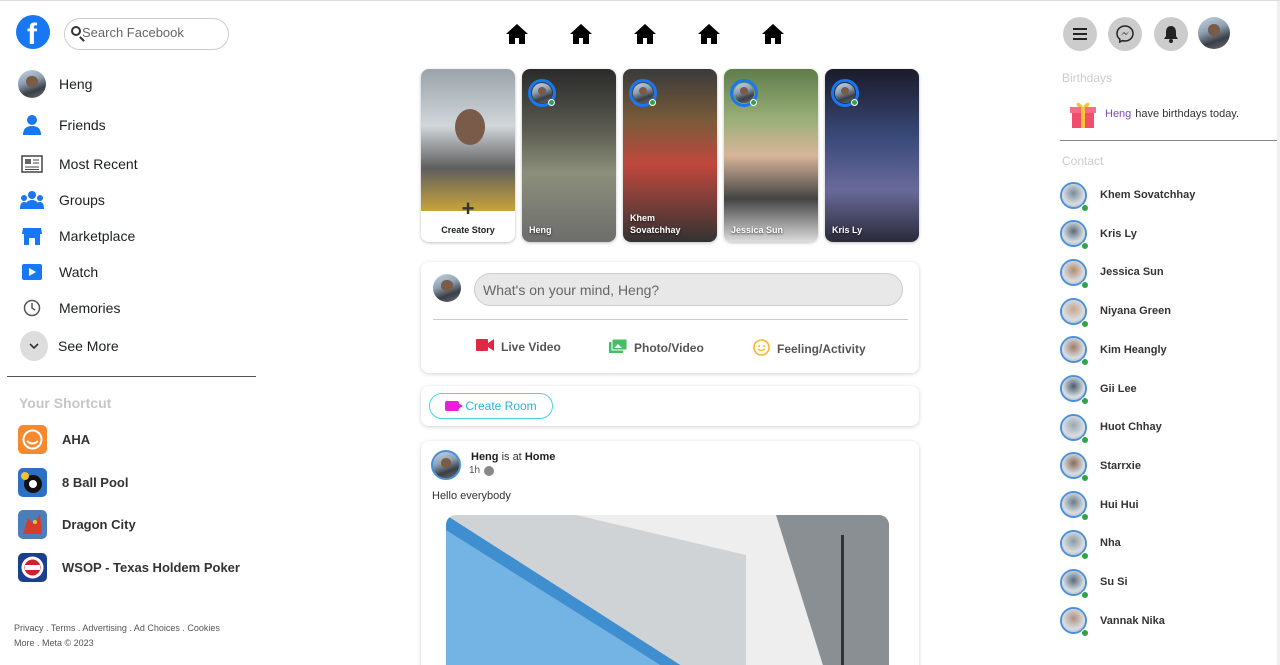 The height and width of the screenshot is (665, 1280). Describe the element at coordinates (669, 347) in the screenshot. I see `action-label: Photo/Video` at that location.